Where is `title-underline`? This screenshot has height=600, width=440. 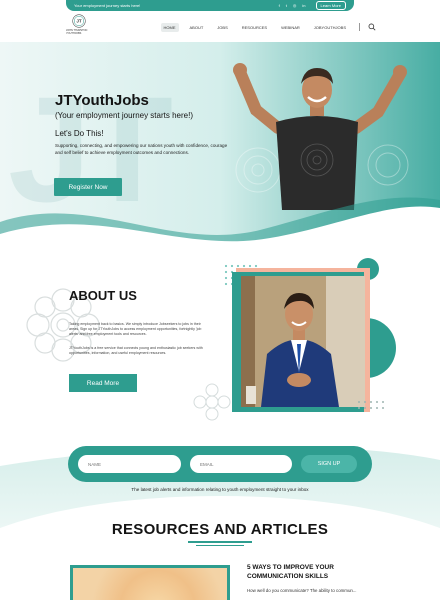
title-underline is located at coordinates (220, 542).